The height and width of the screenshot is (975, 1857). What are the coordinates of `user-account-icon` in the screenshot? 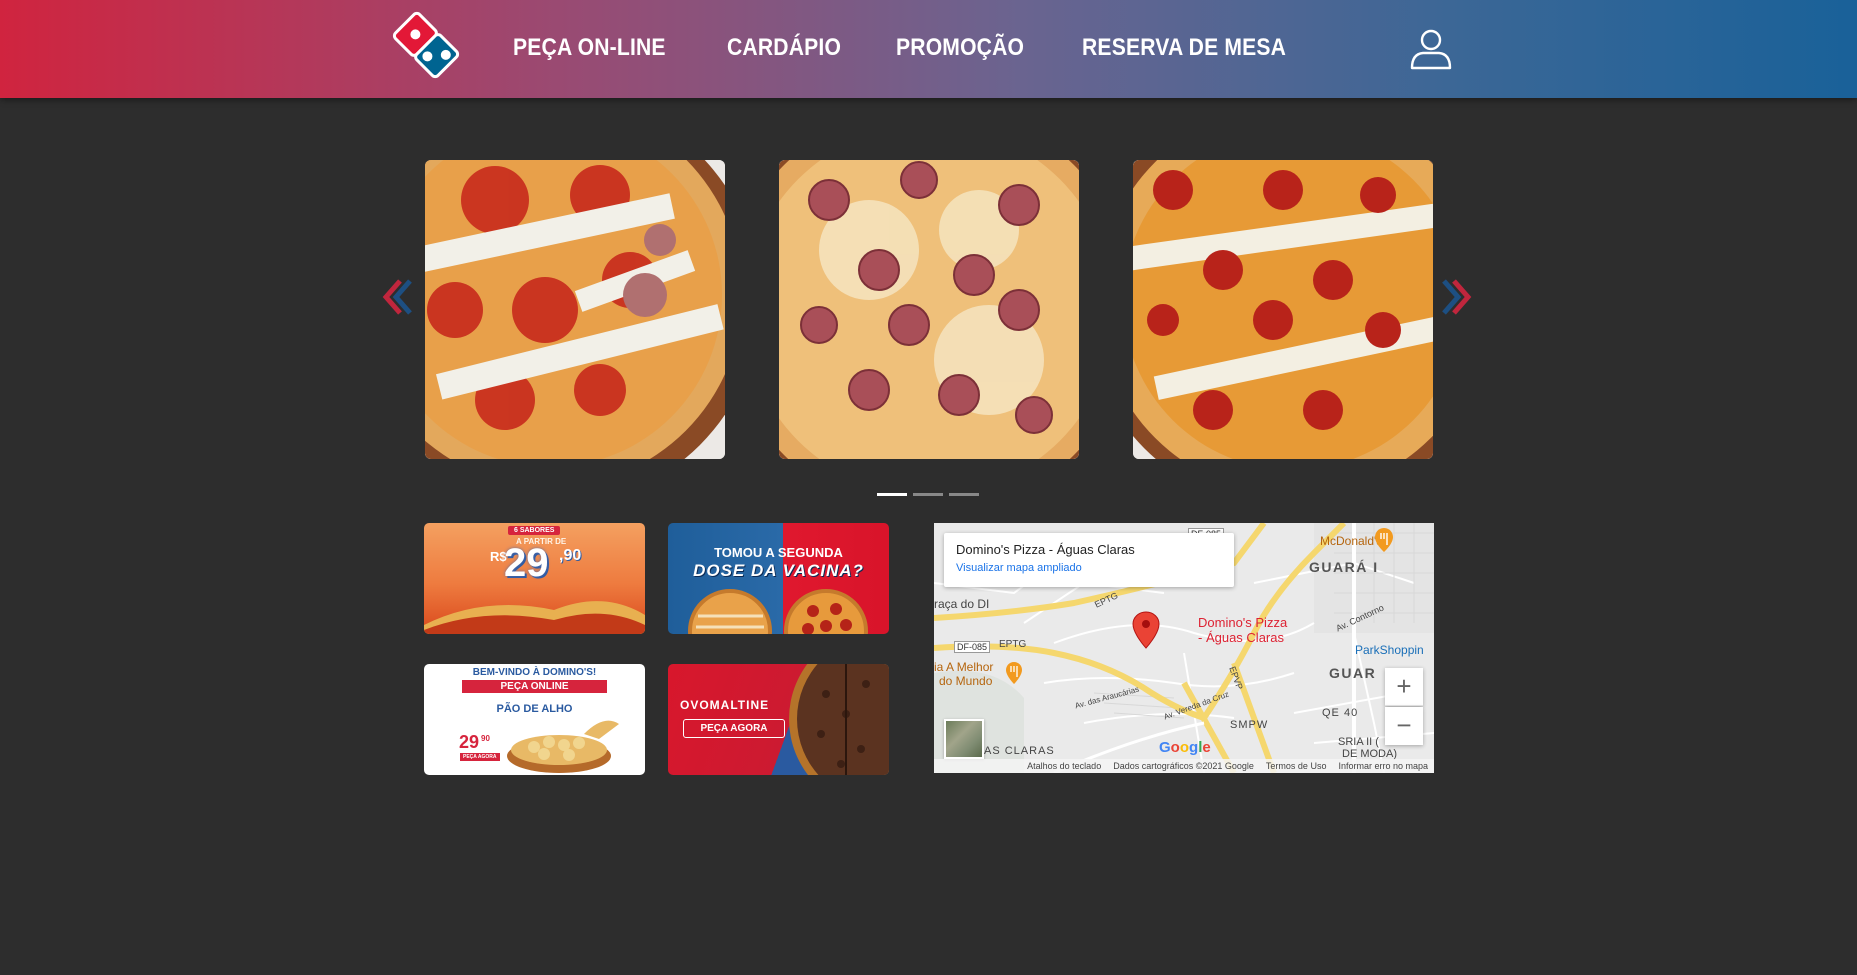 It's located at (1431, 49).